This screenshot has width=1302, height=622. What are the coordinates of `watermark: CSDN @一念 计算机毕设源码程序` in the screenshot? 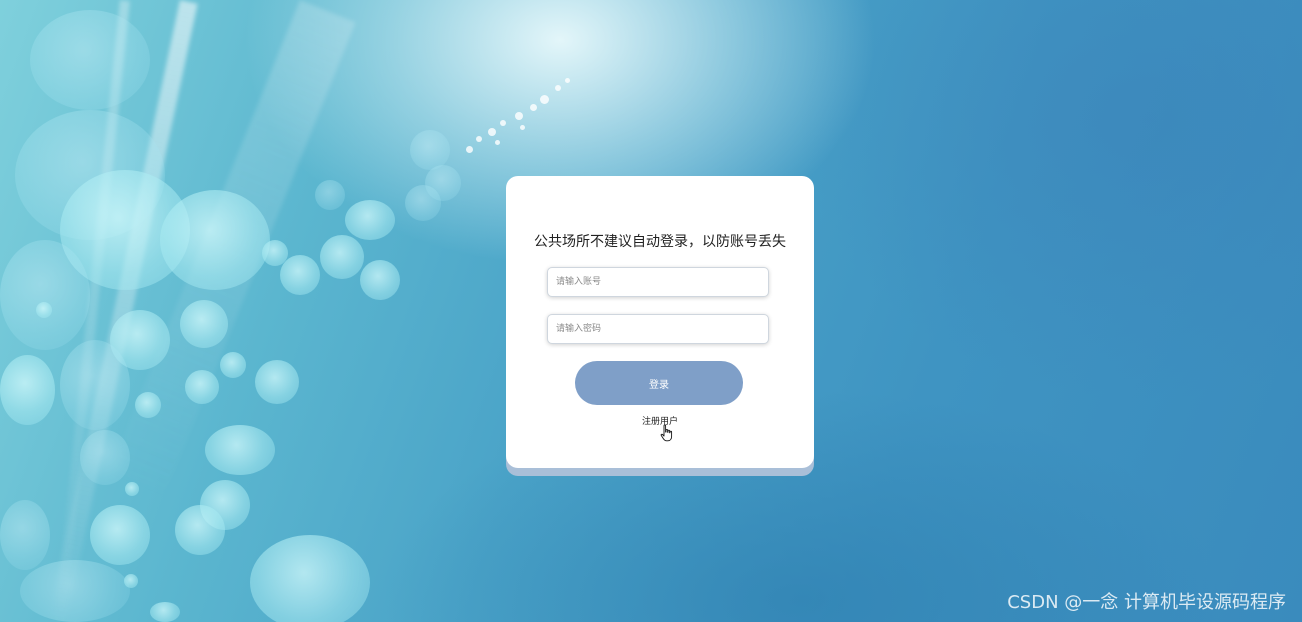 It's located at (1146, 602).